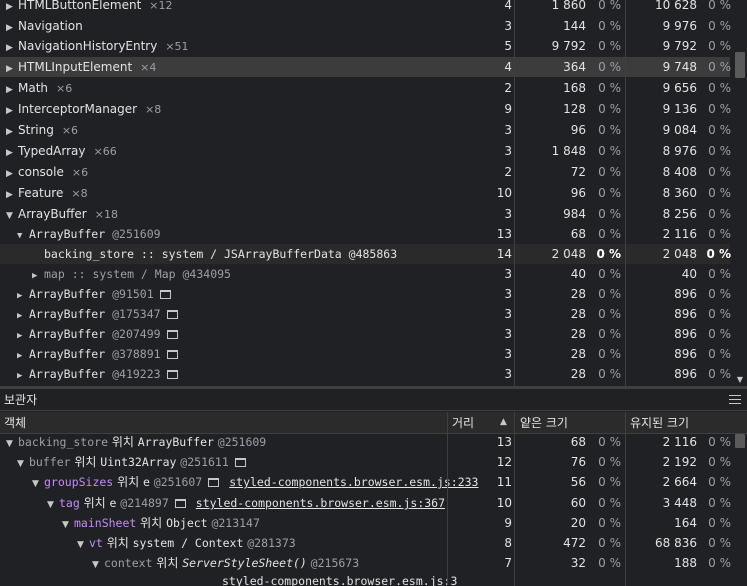 This screenshot has height=586, width=747. Describe the element at coordinates (373, 400) in the screenshot. I see `retainers-header: 보관자` at that location.